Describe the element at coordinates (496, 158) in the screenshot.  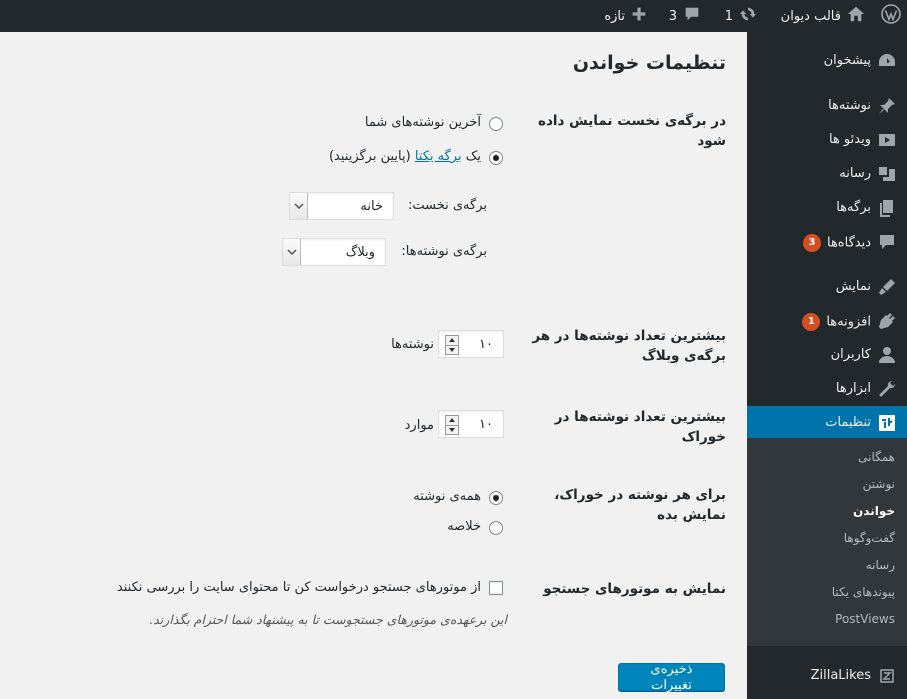
I see `static-page-radio` at that location.